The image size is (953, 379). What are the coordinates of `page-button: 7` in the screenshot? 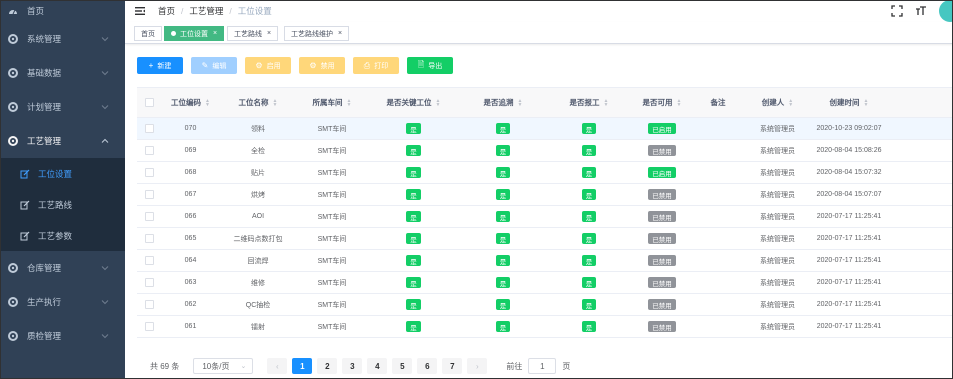 It's located at (452, 366).